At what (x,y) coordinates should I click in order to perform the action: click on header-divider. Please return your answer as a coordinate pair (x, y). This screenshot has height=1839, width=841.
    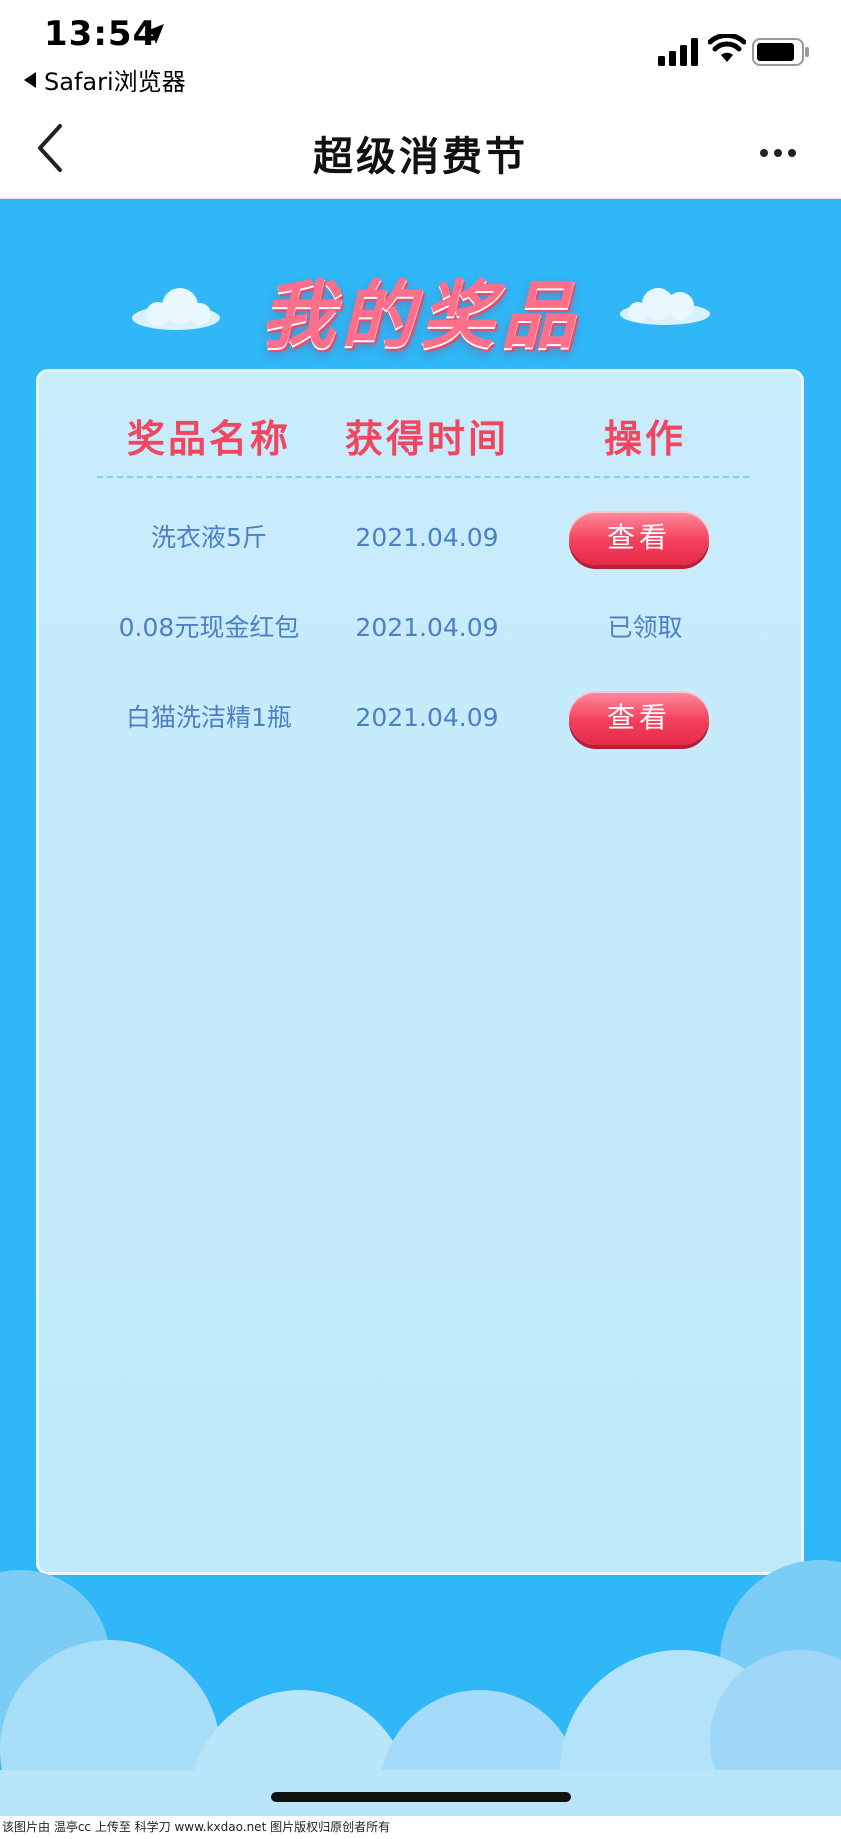
    Looking at the image, I should click on (423, 477).